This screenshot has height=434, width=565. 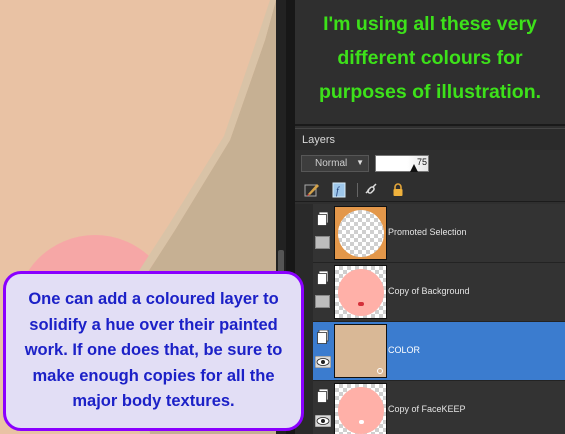 I want to click on blend-mode-dropdown: Normal ▼, so click(x=335, y=163).